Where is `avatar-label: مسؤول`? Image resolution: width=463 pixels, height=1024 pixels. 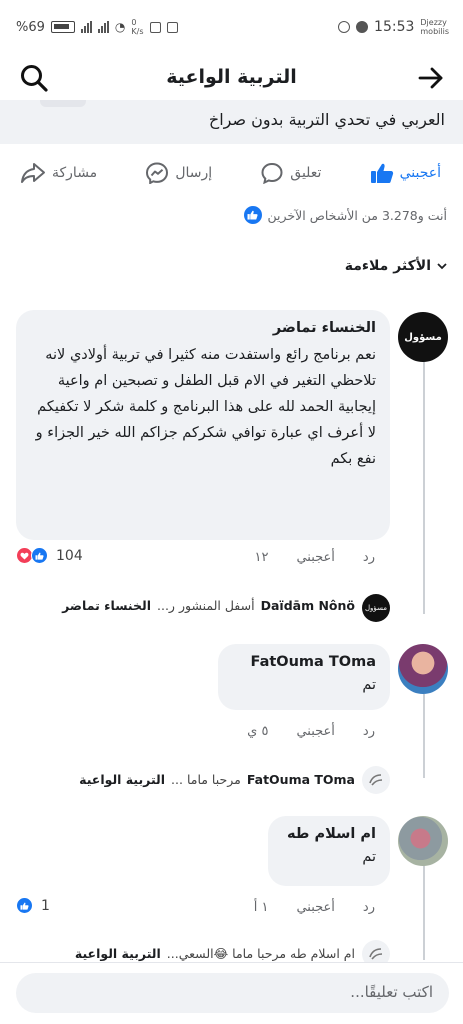
avatar-label: مسؤول is located at coordinates (423, 337).